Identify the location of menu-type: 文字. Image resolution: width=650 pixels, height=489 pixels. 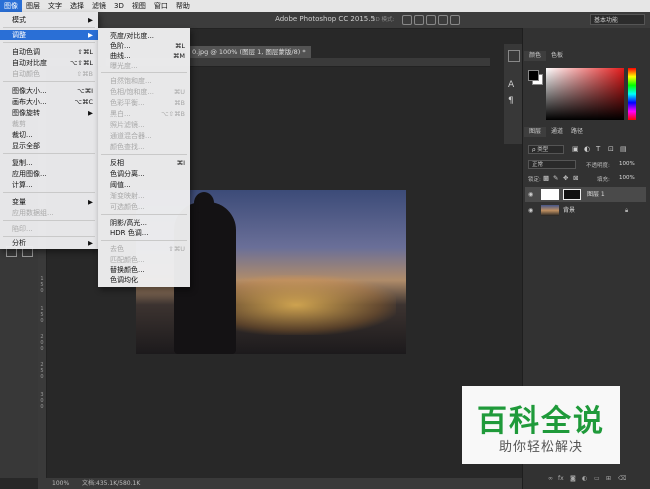
(55, 6).